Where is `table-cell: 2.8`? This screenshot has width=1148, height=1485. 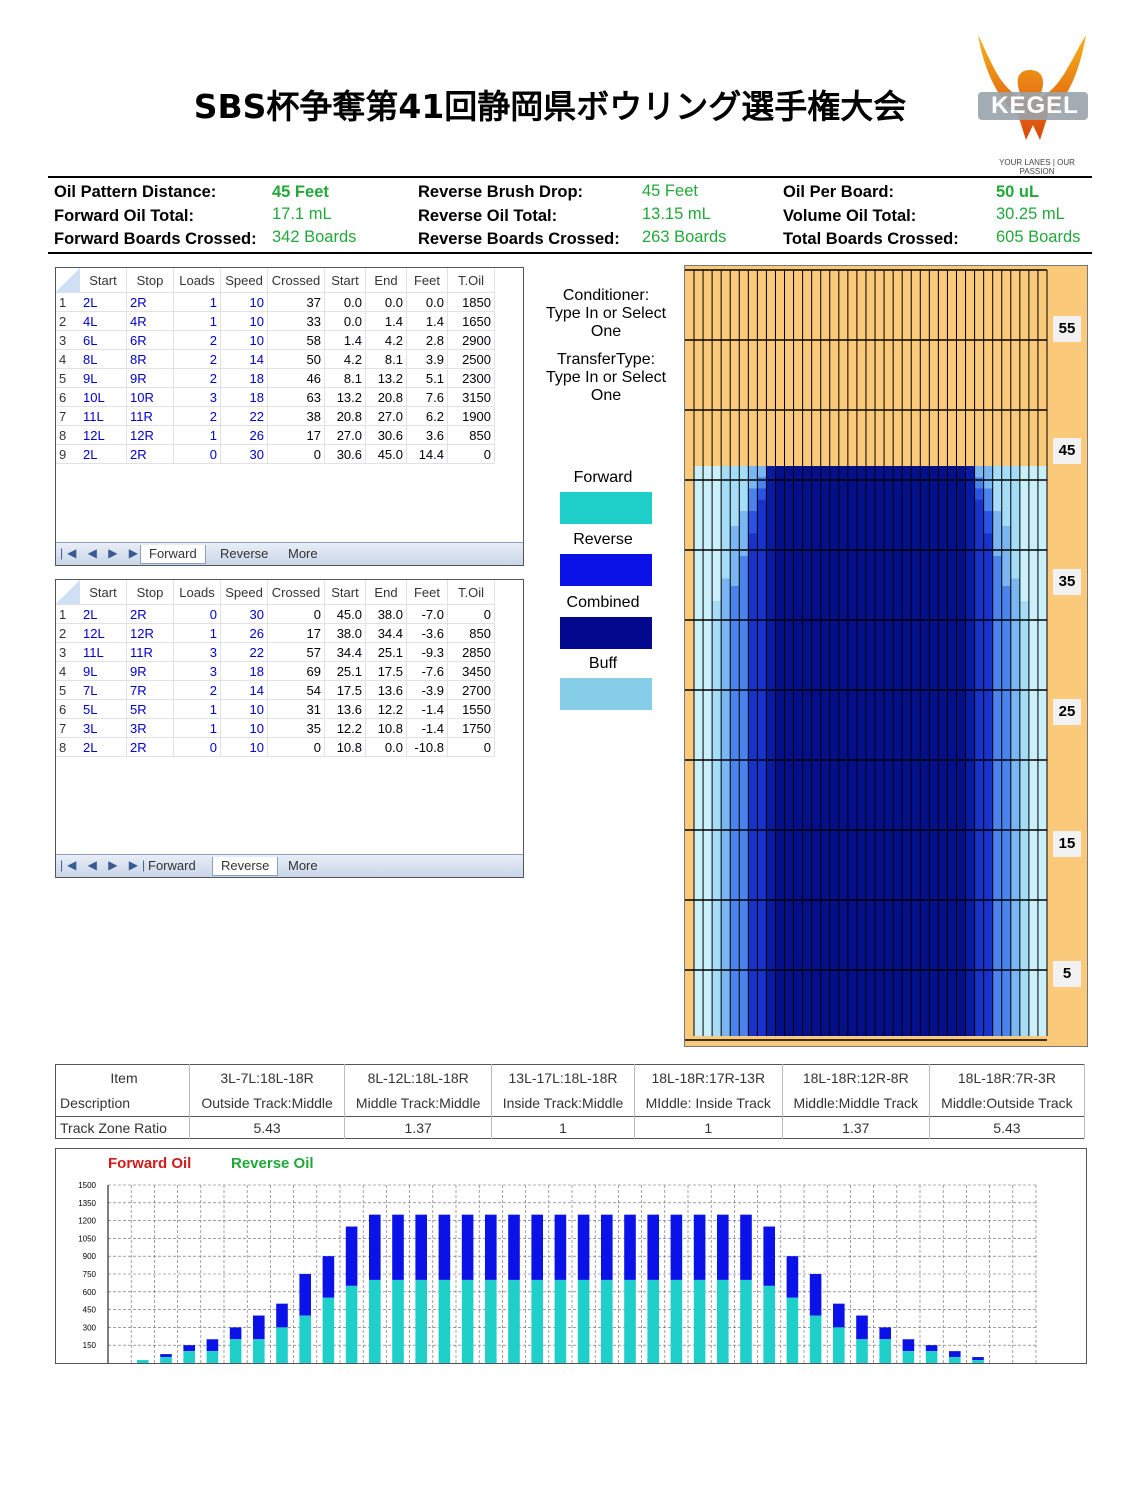
table-cell: 2.8 is located at coordinates (427, 340).